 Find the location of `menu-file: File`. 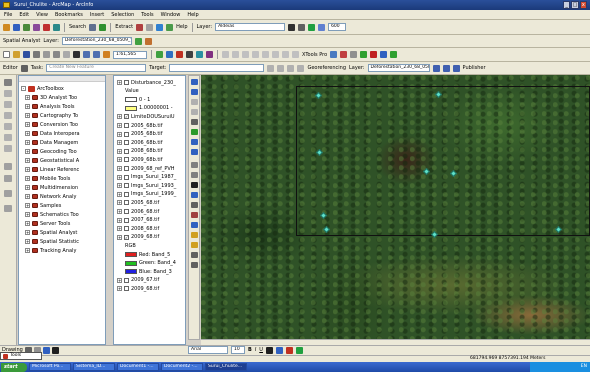

menu-file: File is located at coordinates (8, 15).